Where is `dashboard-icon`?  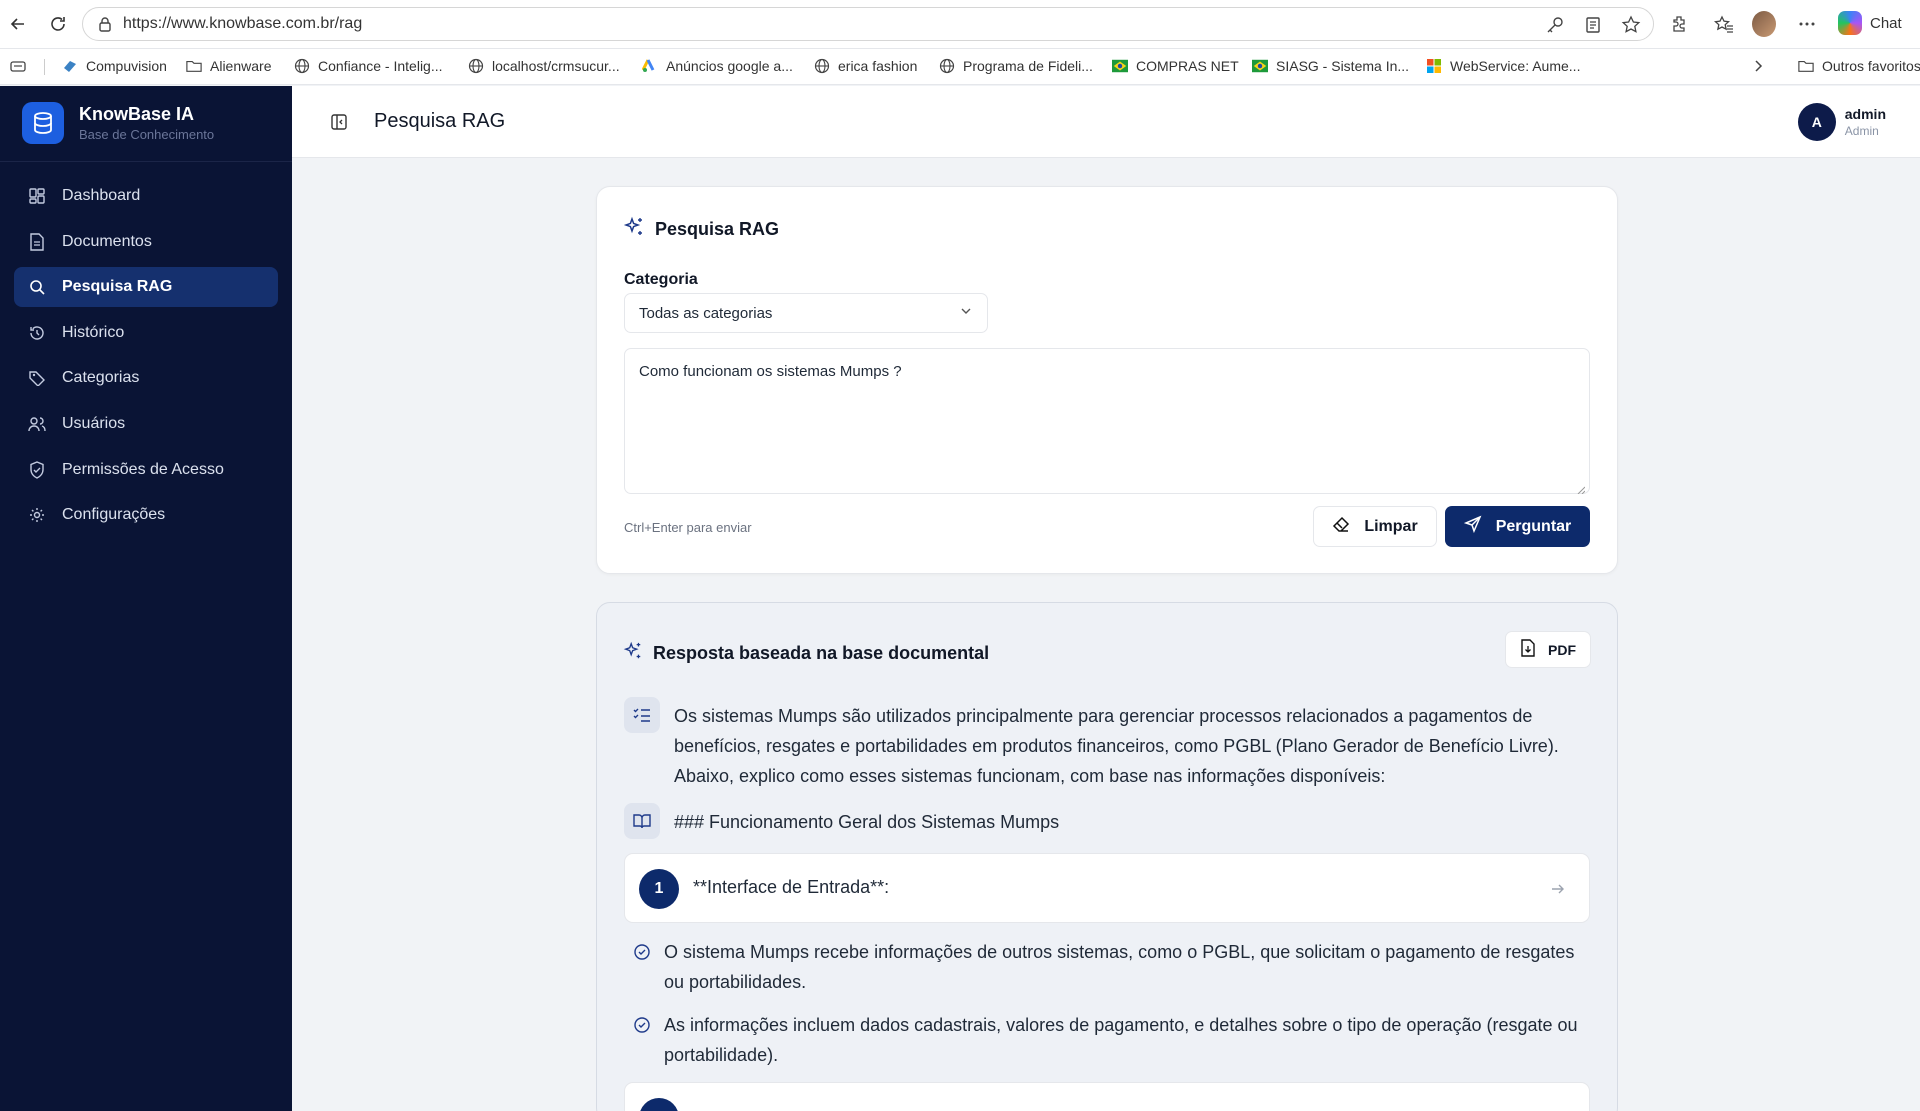
dashboard-icon is located at coordinates (37, 196).